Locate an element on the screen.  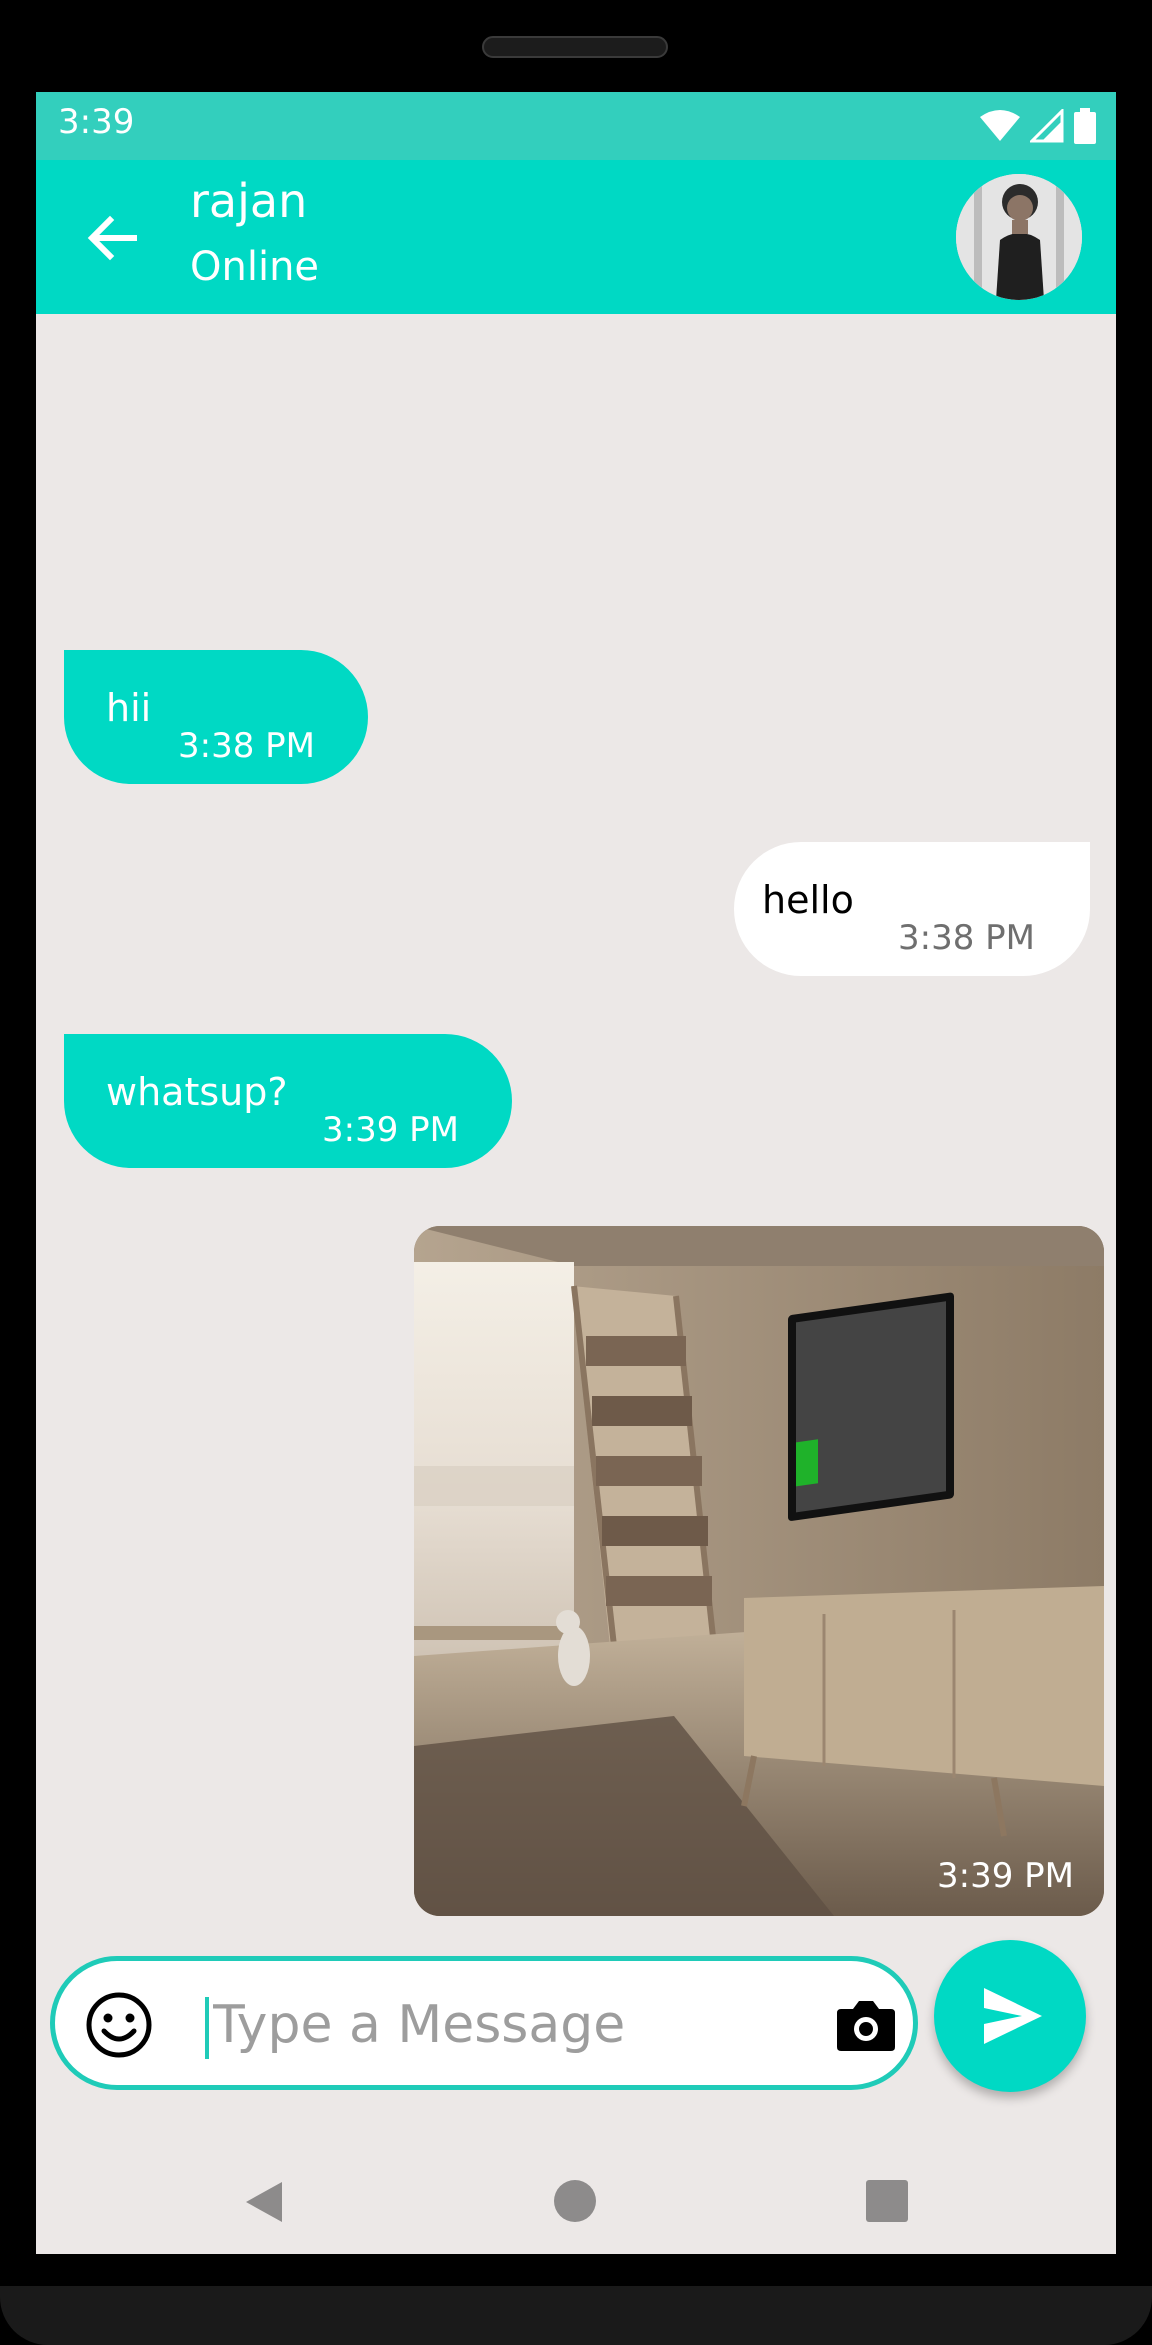
smiley-icon is located at coordinates (119, 2025).